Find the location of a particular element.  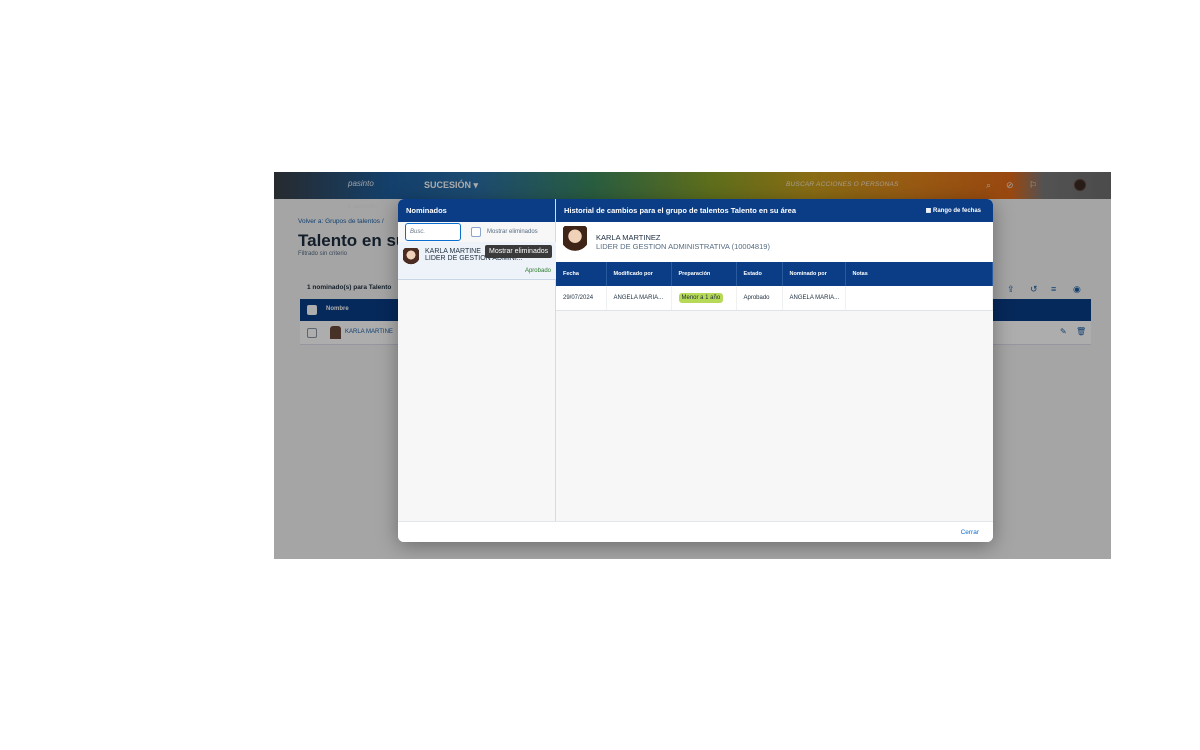

column-header: Notas is located at coordinates (919, 274).